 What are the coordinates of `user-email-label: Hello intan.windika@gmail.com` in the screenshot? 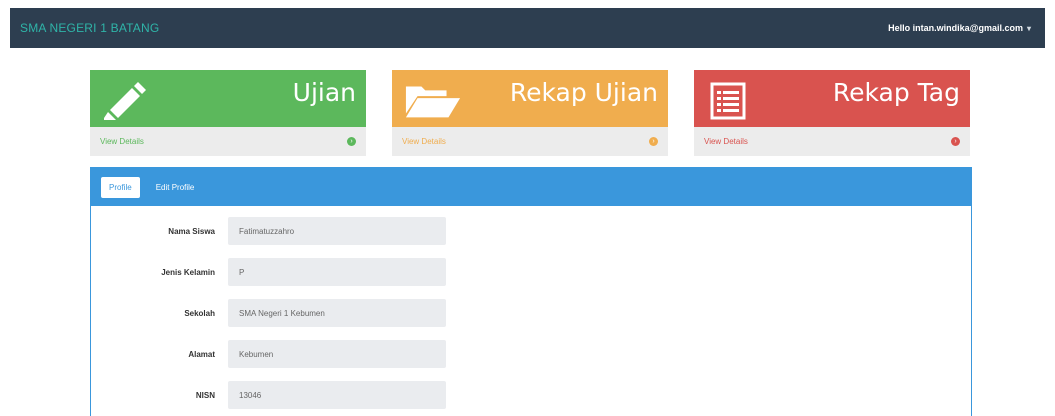 It's located at (955, 28).